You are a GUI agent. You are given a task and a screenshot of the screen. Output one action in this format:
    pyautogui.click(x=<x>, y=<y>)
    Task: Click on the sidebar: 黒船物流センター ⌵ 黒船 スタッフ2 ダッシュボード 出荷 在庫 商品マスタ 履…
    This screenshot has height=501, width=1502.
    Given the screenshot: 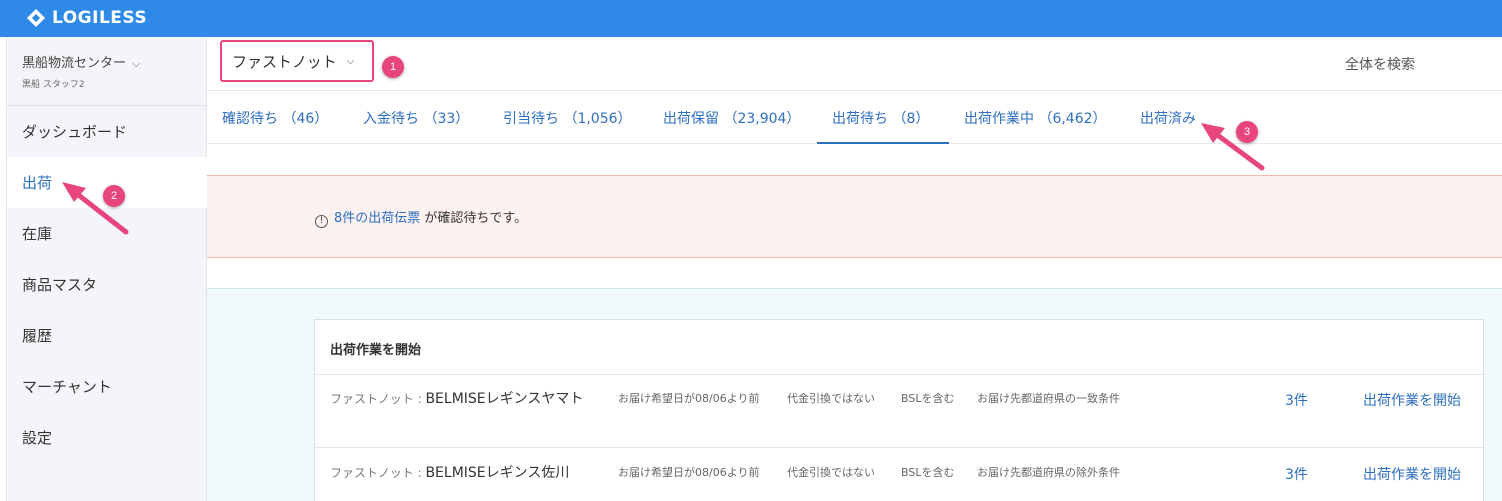 What is the action you would take?
    pyautogui.click(x=107, y=269)
    